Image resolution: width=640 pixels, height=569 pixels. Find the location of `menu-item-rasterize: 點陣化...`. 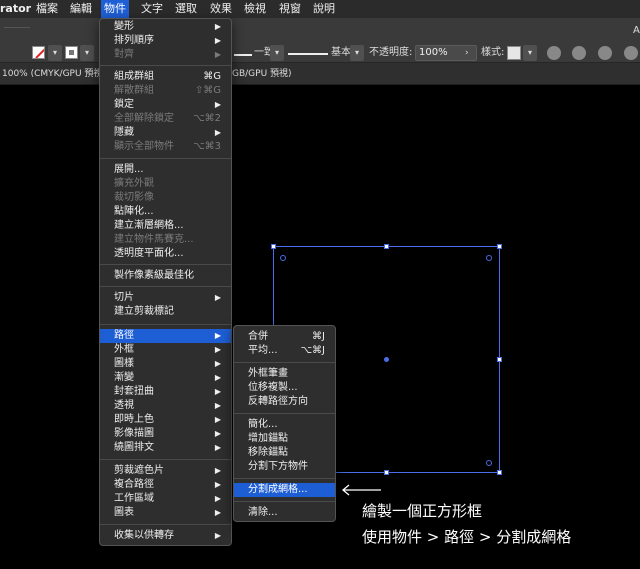

menu-item-rasterize: 點陣化... is located at coordinates (165, 212).